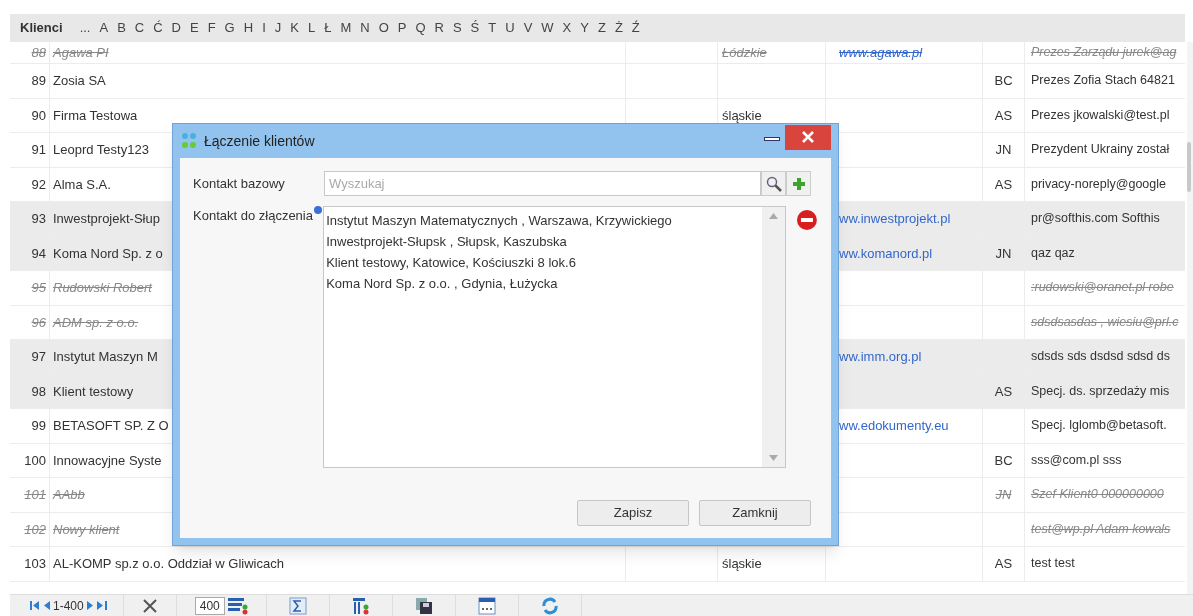 This screenshot has width=1193, height=616. Describe the element at coordinates (423, 605) in the screenshot. I see `save-icon` at that location.